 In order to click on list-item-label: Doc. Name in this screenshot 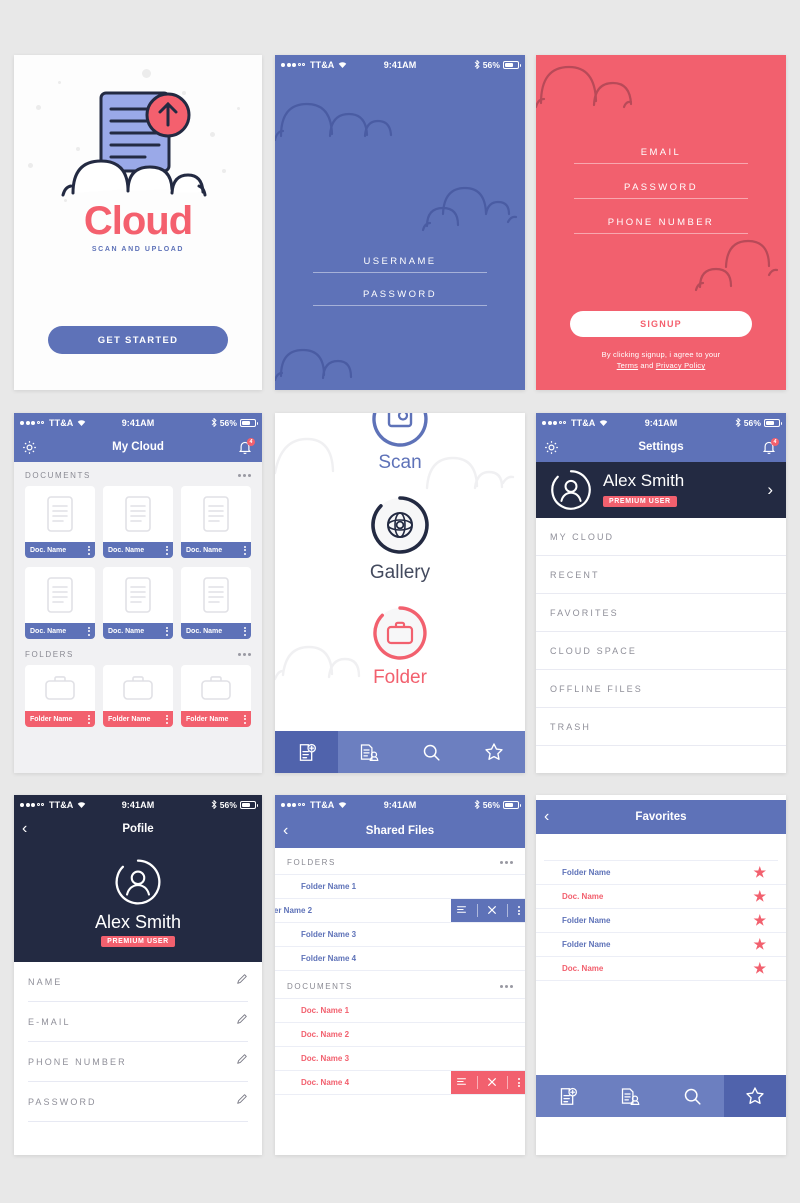, I will do `click(583, 896)`.